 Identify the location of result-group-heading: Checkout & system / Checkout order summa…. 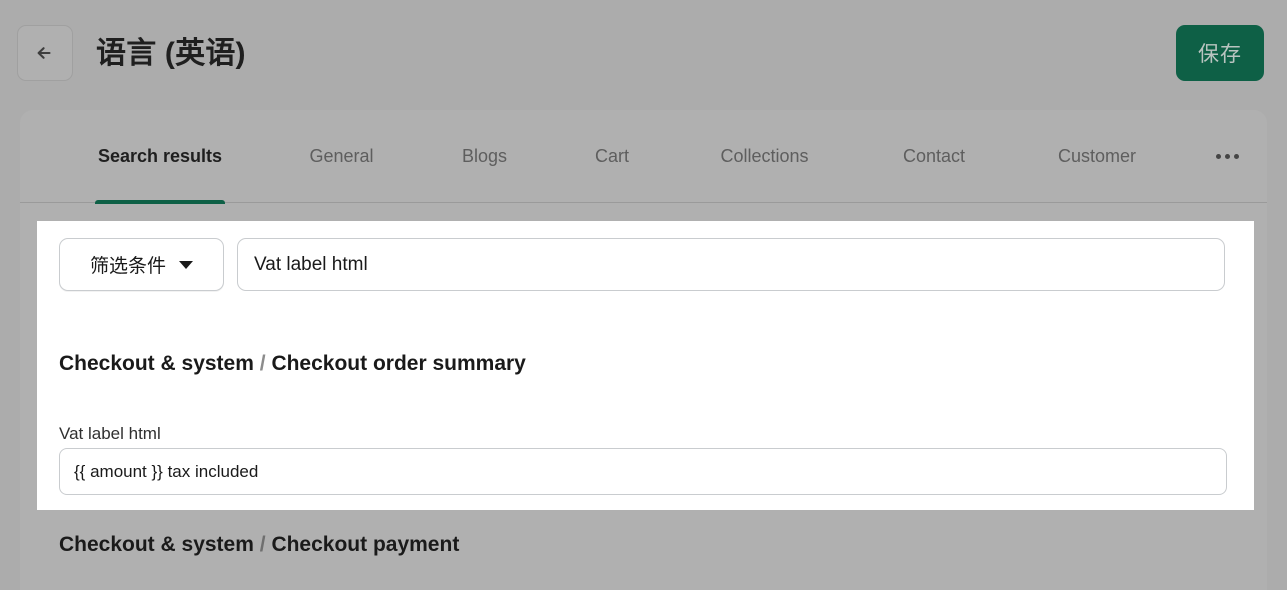
(292, 364).